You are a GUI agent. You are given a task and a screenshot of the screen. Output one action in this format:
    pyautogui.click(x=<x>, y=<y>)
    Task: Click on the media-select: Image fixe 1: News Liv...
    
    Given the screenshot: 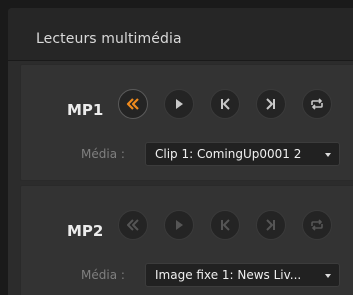 What is the action you would take?
    pyautogui.click(x=242, y=275)
    